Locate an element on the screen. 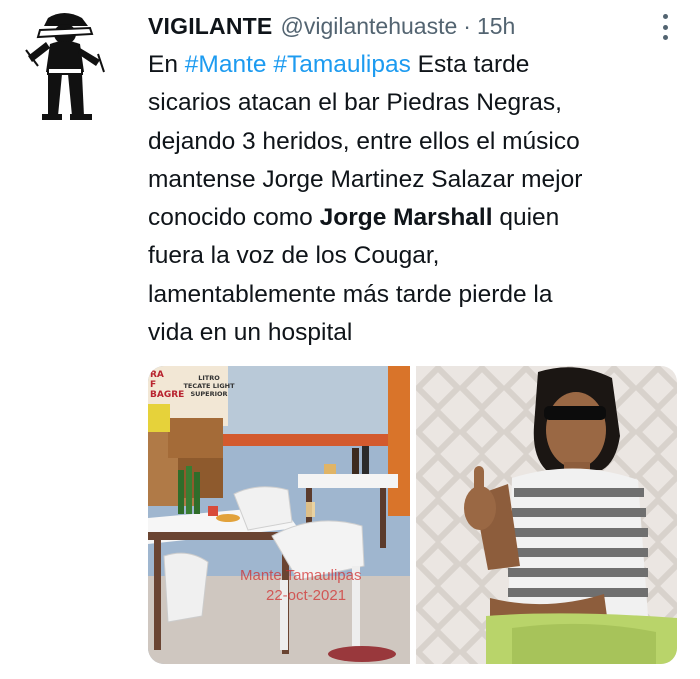  hashtag-link: #Tamaulipas is located at coordinates (342, 64).